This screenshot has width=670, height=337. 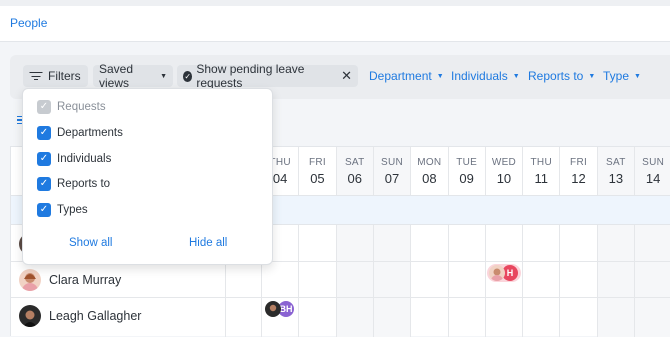 I want to click on person-row: Leagh Gallagher, so click(x=80, y=316).